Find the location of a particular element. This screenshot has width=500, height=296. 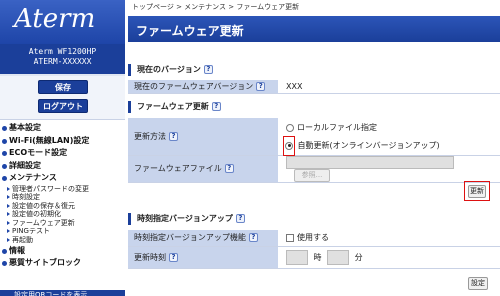

scheduled-update-table: 時刻指定バージョンアップ機能? 使用する 更新時刻? 時 分 is located at coordinates (314, 249).